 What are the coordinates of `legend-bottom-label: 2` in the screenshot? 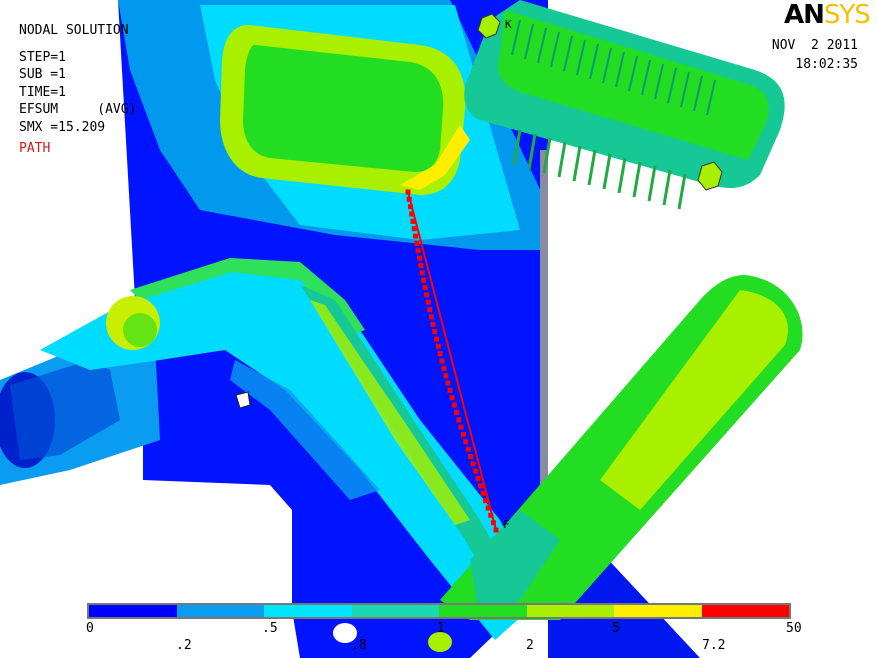 It's located at (530, 645).